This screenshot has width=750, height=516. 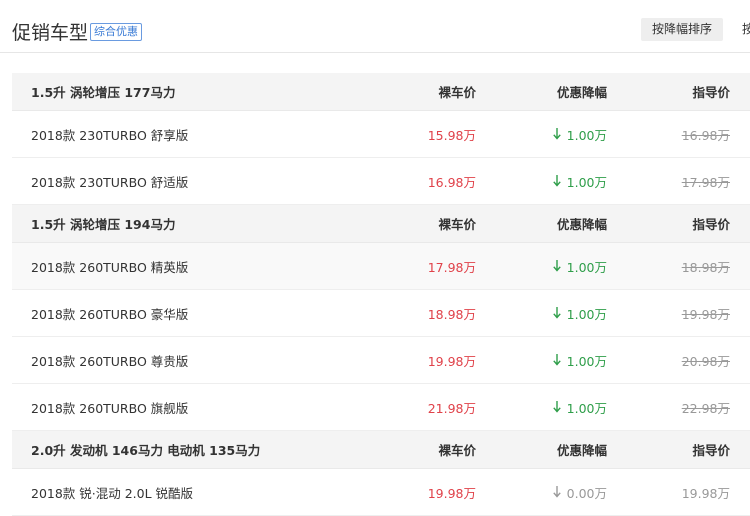 I want to click on group-engine-label: 2.0升 发动机 146马力 电动机 135马力, so click(x=146, y=450).